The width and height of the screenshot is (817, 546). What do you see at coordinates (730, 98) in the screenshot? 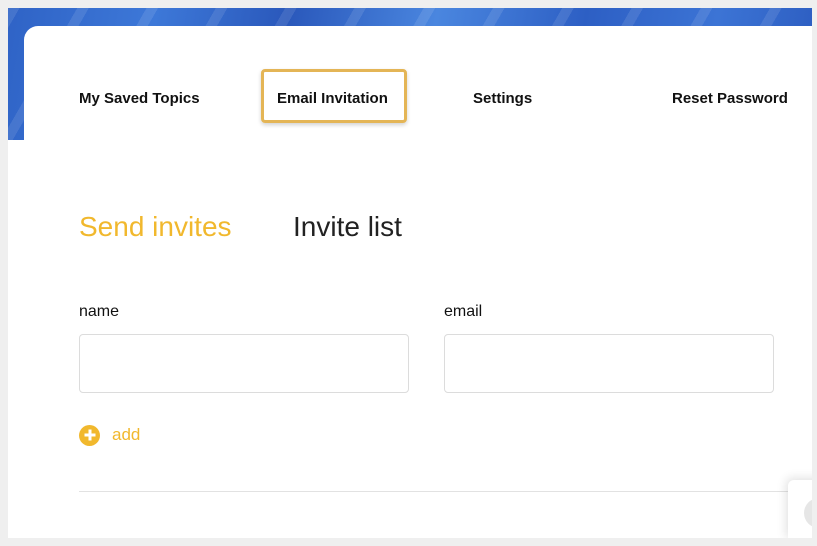
I see `tab-reset-password: Reset Password` at bounding box center [730, 98].